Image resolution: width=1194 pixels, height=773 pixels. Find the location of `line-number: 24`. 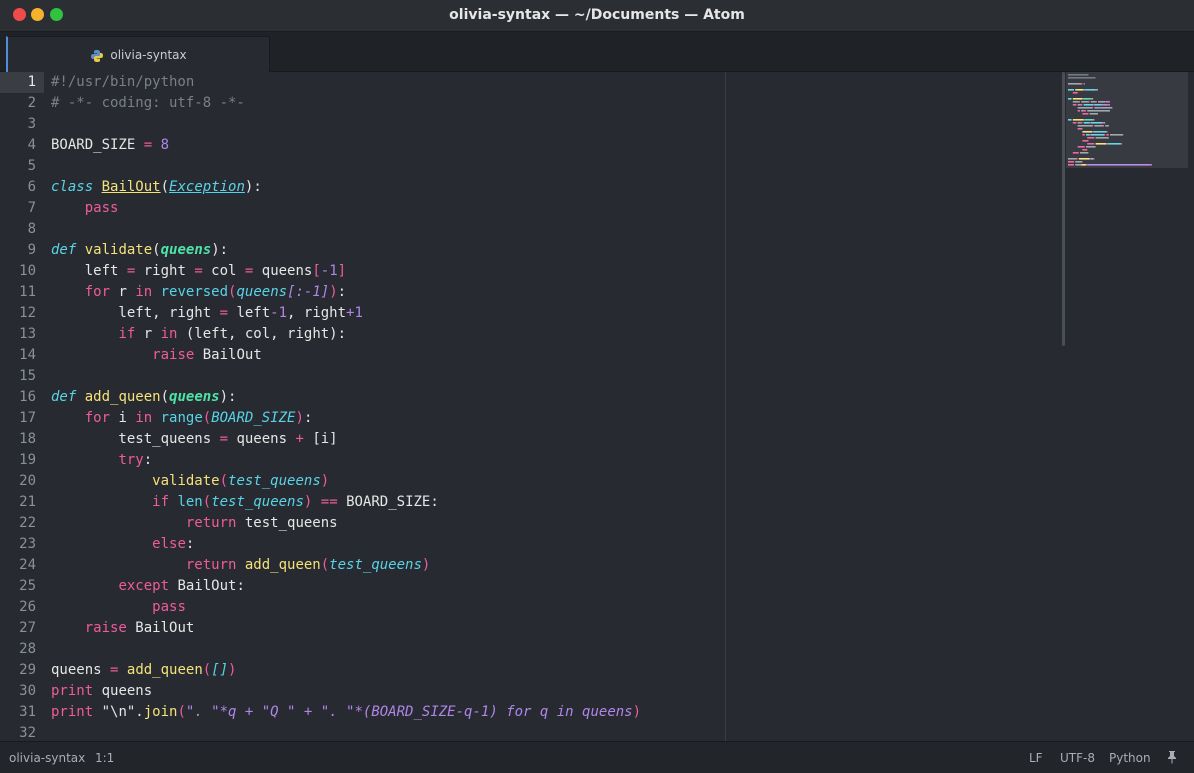

line-number: 24 is located at coordinates (22, 565).